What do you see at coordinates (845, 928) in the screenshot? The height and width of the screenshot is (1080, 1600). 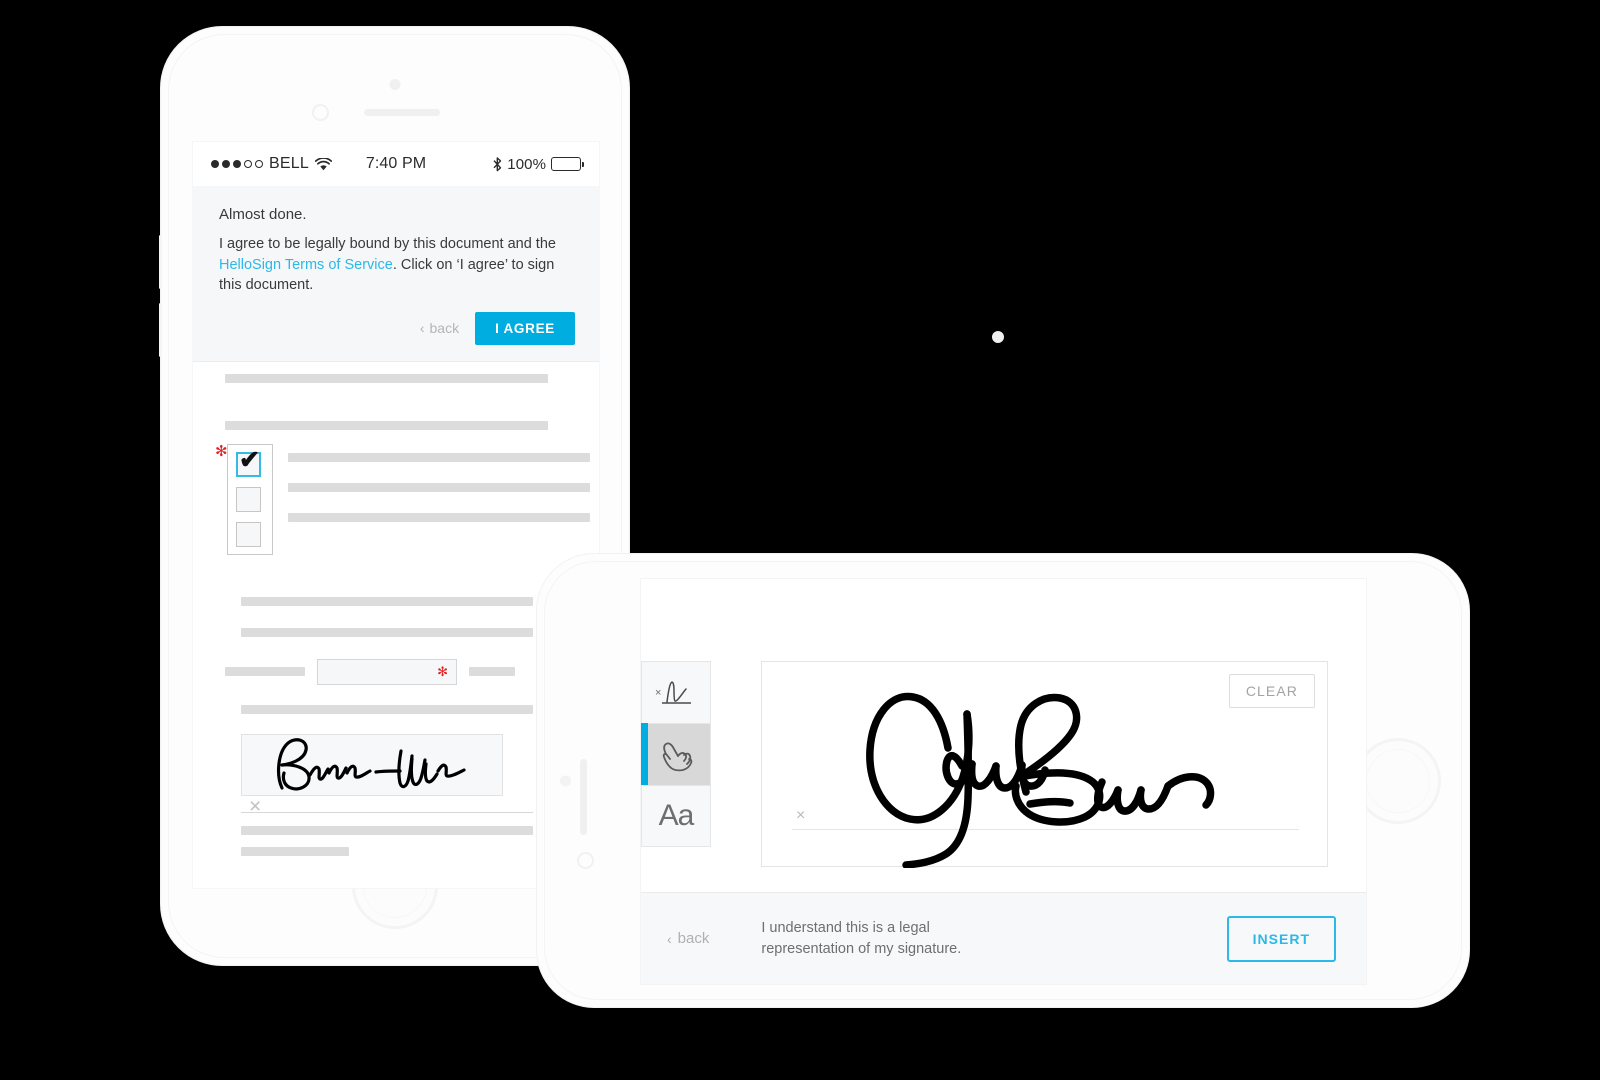 I see `legal-note-line-1: I understand this is a legal` at bounding box center [845, 928].